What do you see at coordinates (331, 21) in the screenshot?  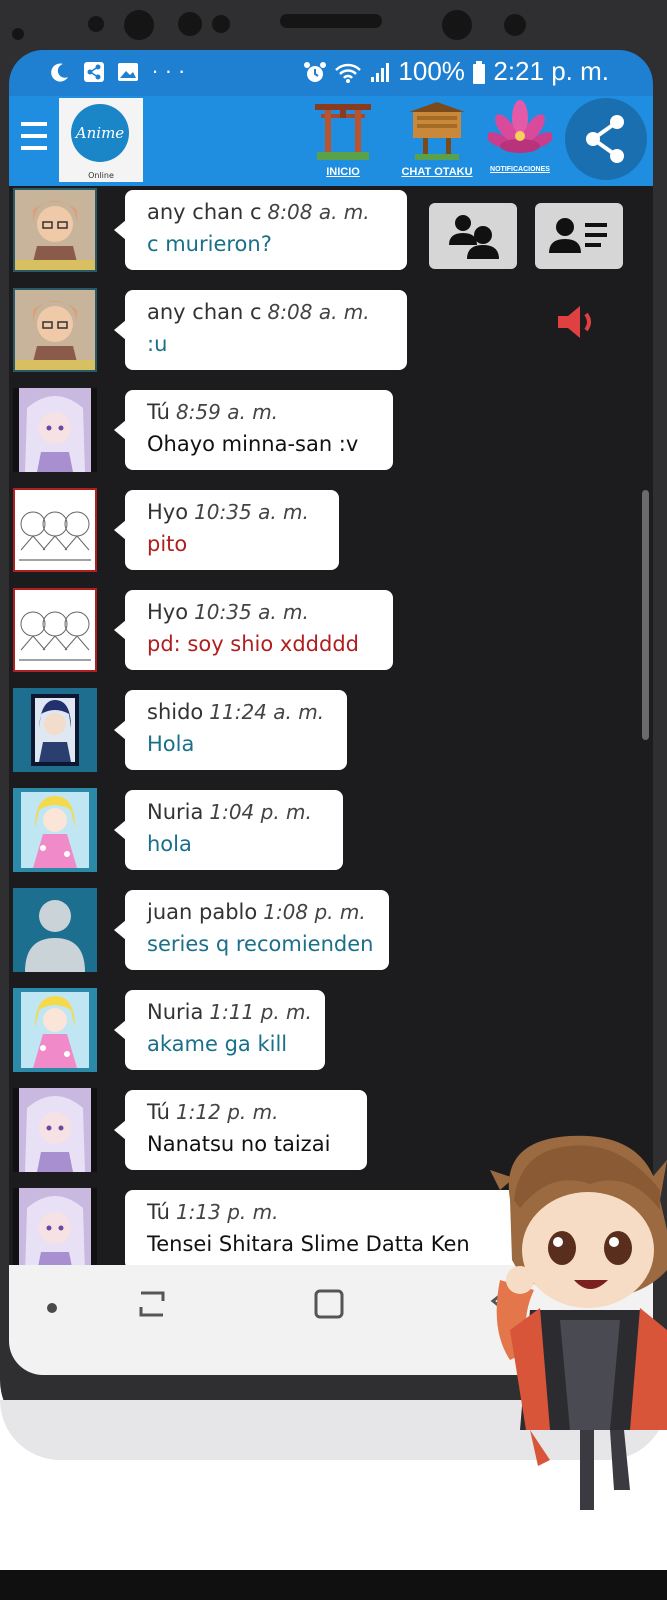 I see `earpiece-speaker` at bounding box center [331, 21].